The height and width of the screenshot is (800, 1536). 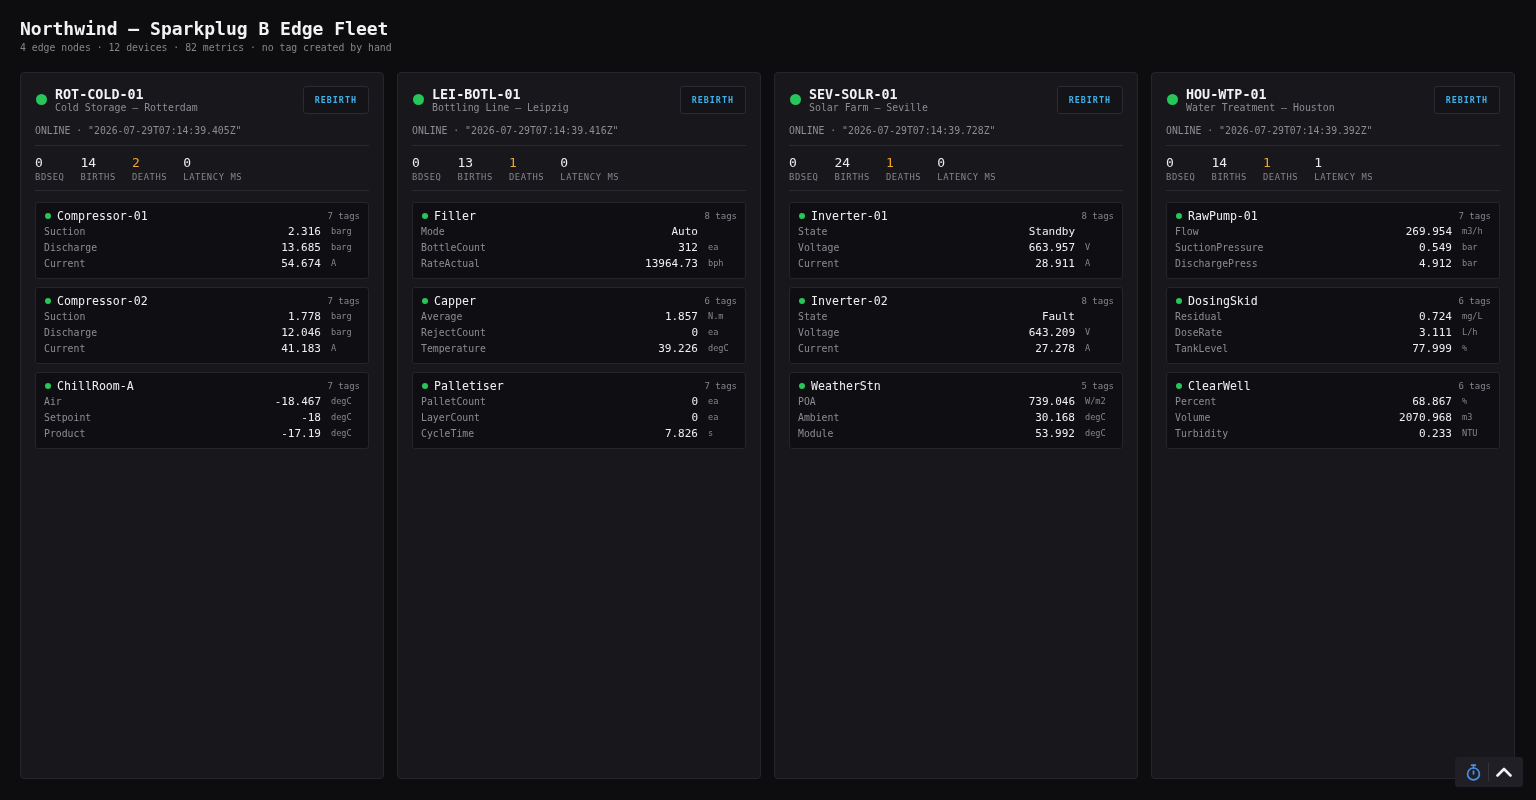 I want to click on node-status: ONLINE · "2026-07-29T07:14:39.728Z", so click(x=956, y=135).